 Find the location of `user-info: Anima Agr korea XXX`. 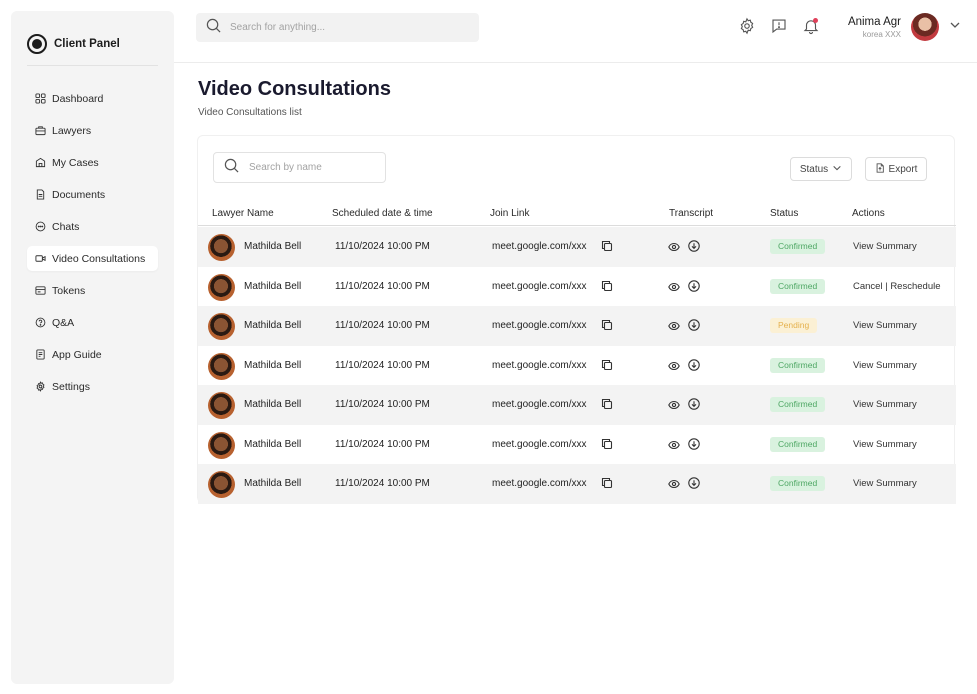

user-info: Anima Agr korea XXX is located at coordinates (874, 27).